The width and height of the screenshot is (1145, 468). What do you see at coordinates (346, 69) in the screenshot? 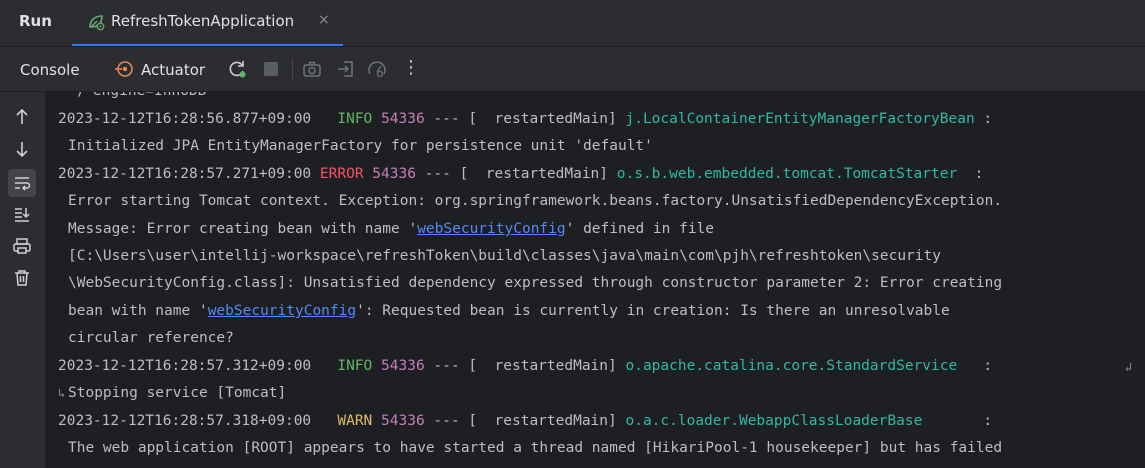
I see `exit-icon` at bounding box center [346, 69].